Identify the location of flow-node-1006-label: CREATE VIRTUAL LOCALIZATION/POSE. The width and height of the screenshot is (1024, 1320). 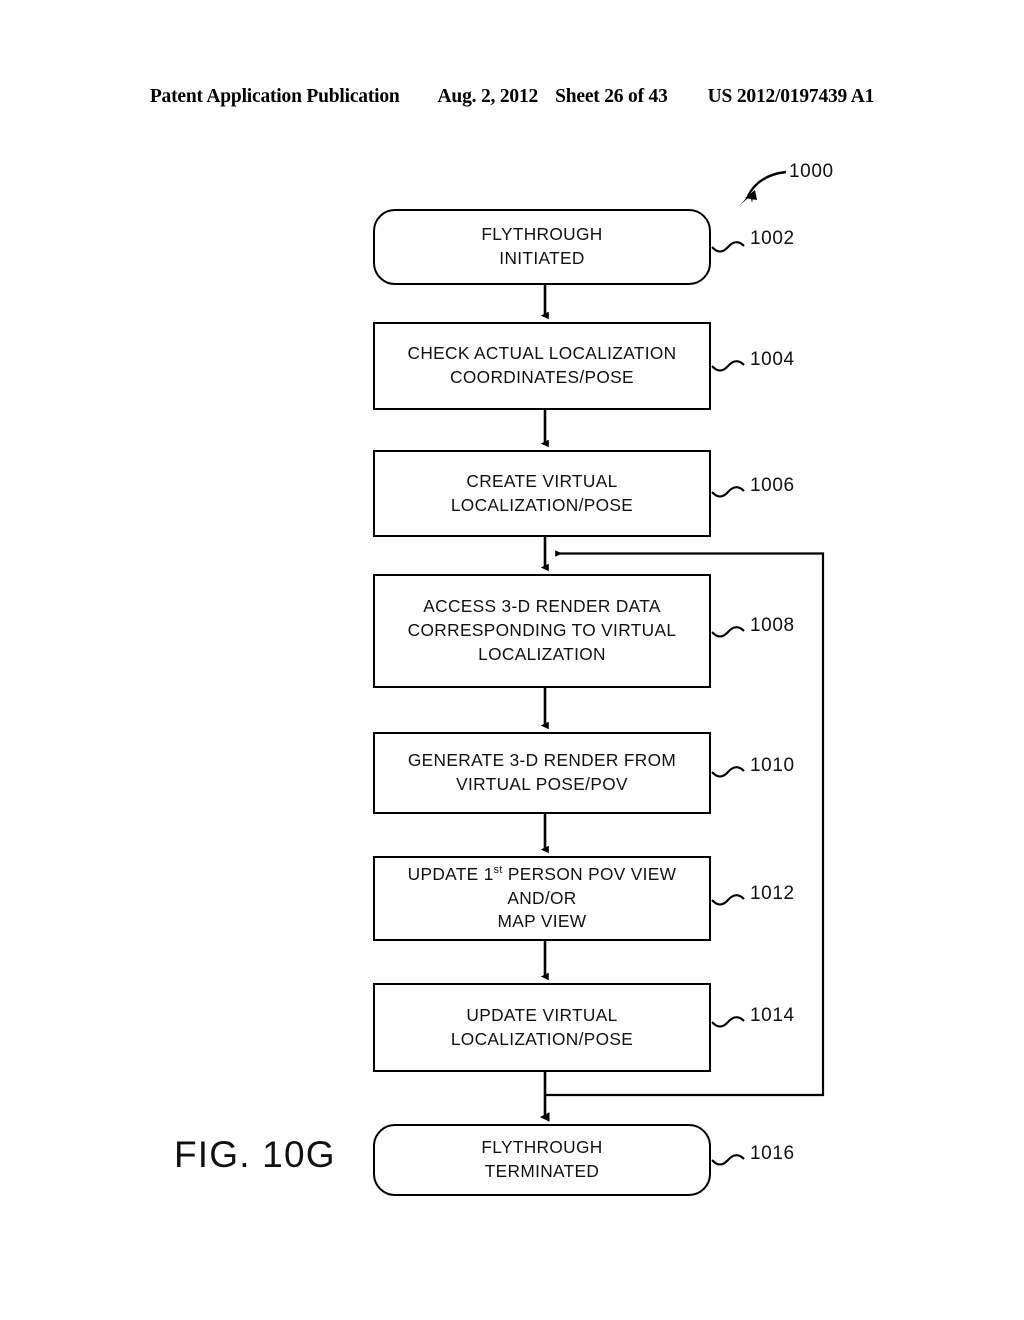
(542, 492).